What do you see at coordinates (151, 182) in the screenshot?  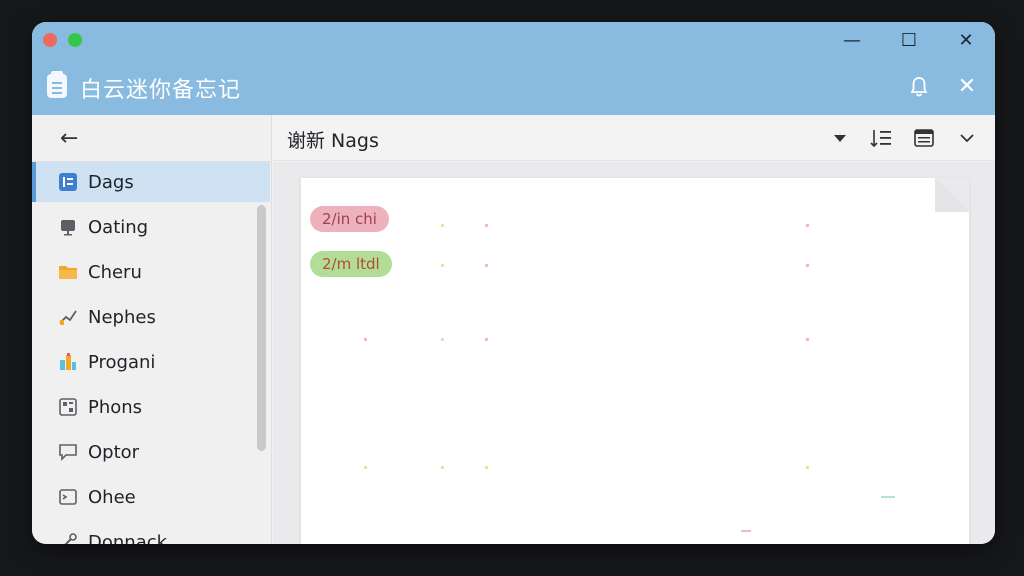 I see `sidebar-item-dags: Dags` at bounding box center [151, 182].